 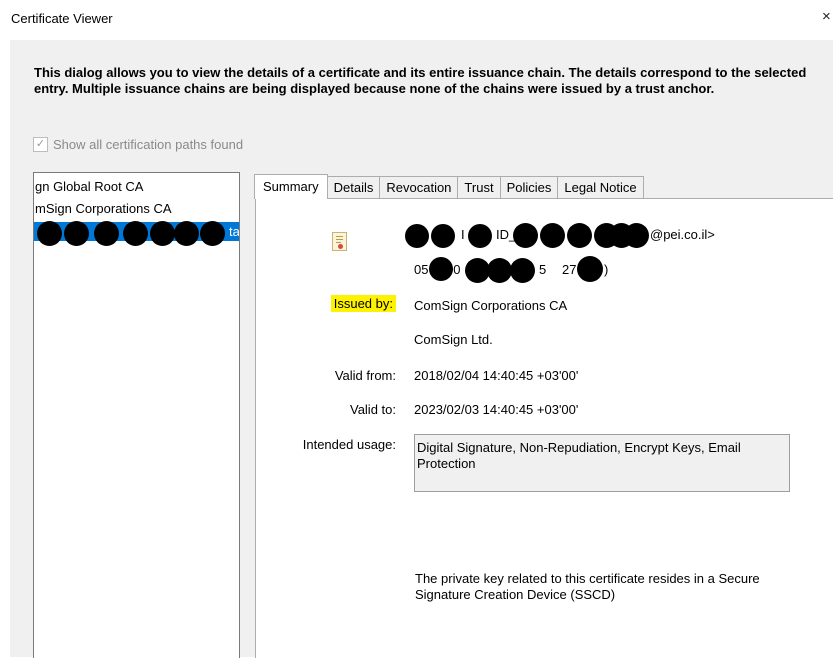 What do you see at coordinates (479, 187) in the screenshot?
I see `tab-trust: Trust` at bounding box center [479, 187].